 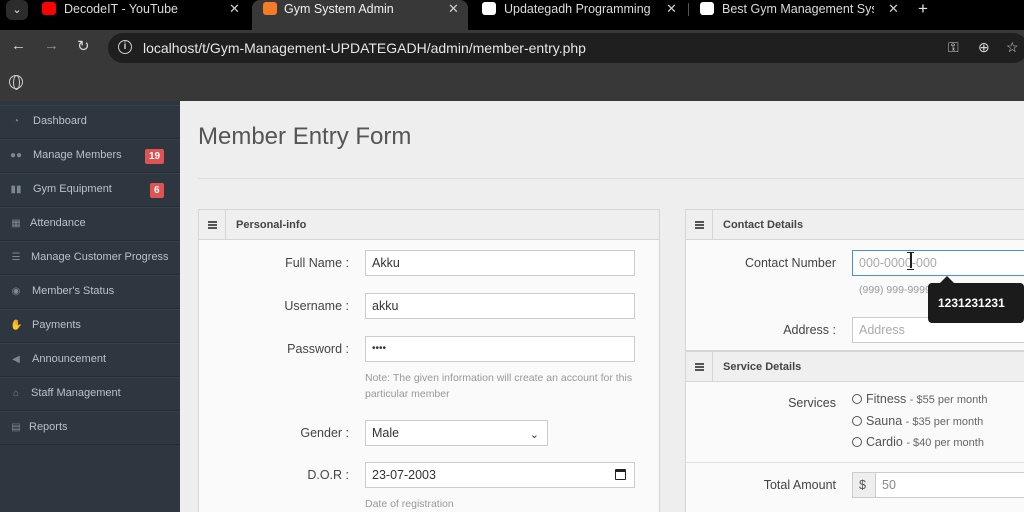 I want to click on sidebar-item-staff-management: ⌂ Staff Management, so click(x=90, y=394).